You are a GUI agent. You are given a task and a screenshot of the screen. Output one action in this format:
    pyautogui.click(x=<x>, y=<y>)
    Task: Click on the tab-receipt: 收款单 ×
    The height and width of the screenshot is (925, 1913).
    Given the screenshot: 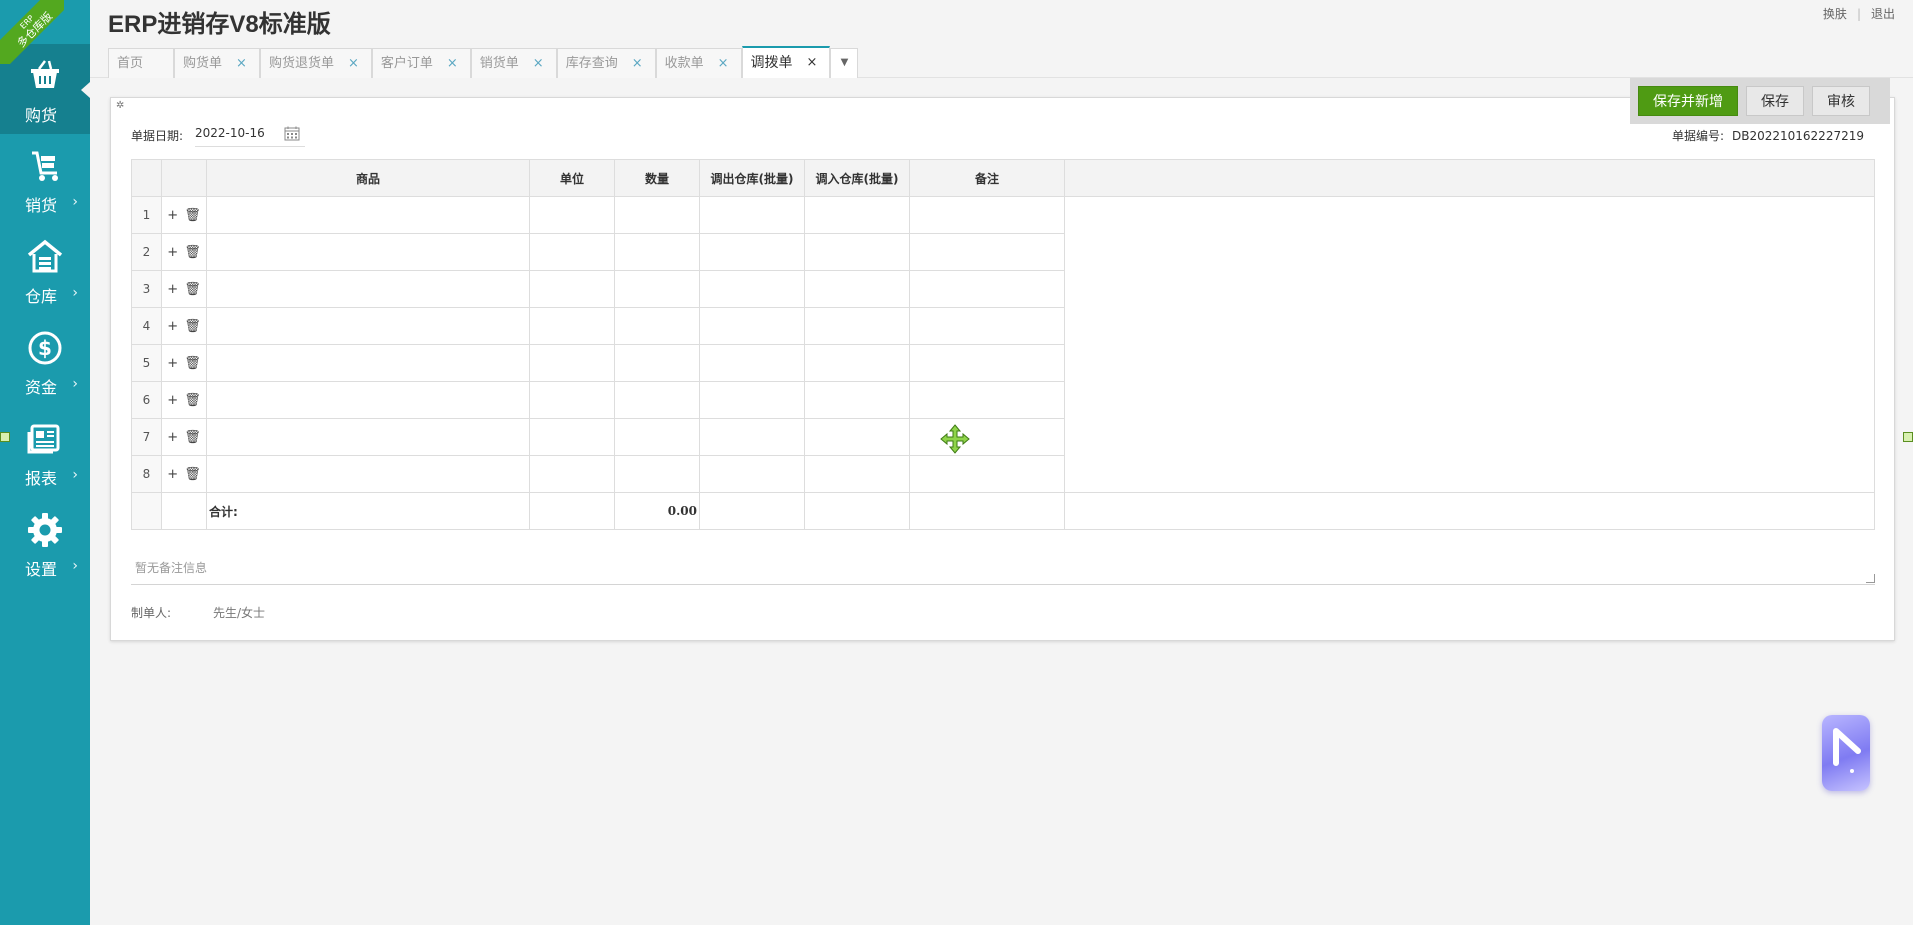 What is the action you would take?
    pyautogui.click(x=698, y=63)
    